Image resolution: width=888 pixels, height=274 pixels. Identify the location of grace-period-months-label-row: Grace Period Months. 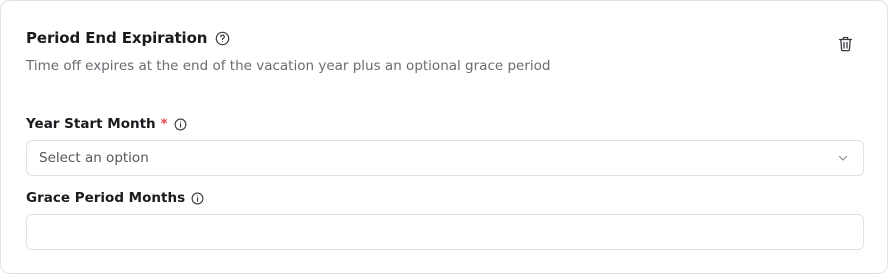
(115, 198).